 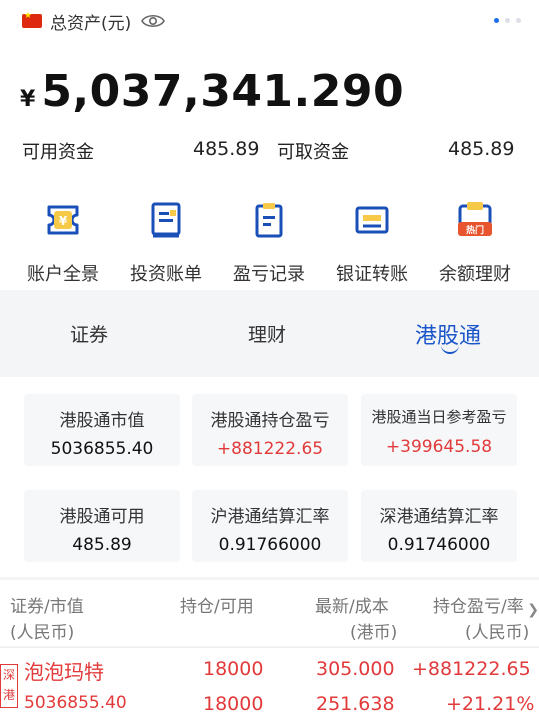 I want to click on chevron-right-icon: ❯, so click(x=533, y=610).